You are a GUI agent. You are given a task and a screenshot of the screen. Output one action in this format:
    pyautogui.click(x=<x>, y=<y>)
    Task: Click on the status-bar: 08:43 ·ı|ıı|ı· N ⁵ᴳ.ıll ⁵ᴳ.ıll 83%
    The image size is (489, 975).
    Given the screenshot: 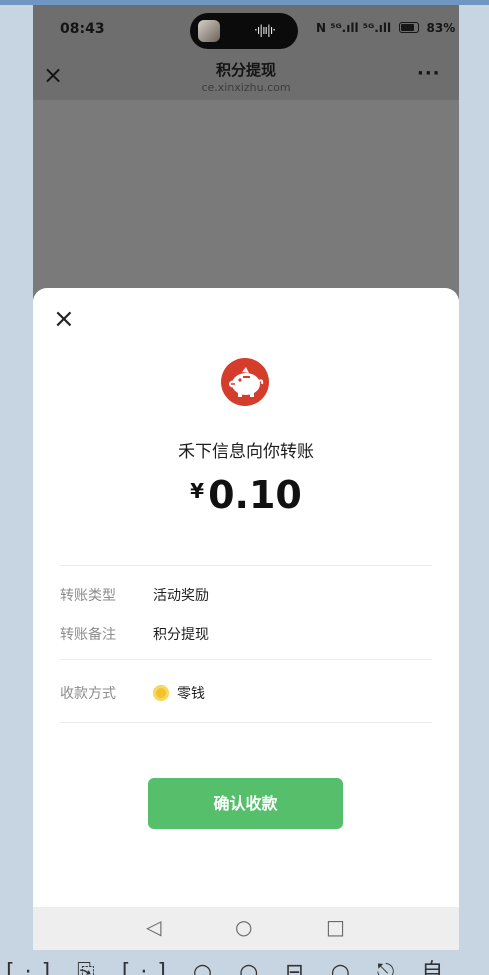 What is the action you would take?
    pyautogui.click(x=246, y=31)
    